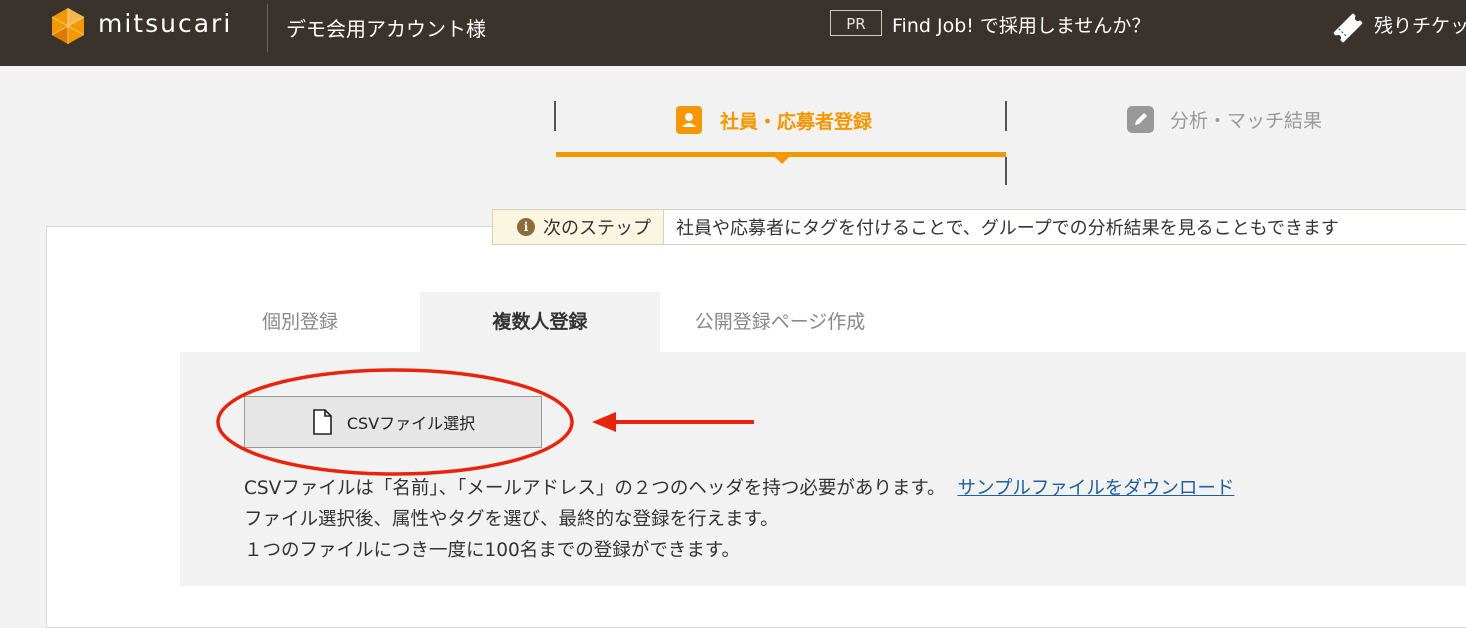 This screenshot has height=628, width=1466. Describe the element at coordinates (395, 422) in the screenshot. I see `annotation-ellipse` at that location.